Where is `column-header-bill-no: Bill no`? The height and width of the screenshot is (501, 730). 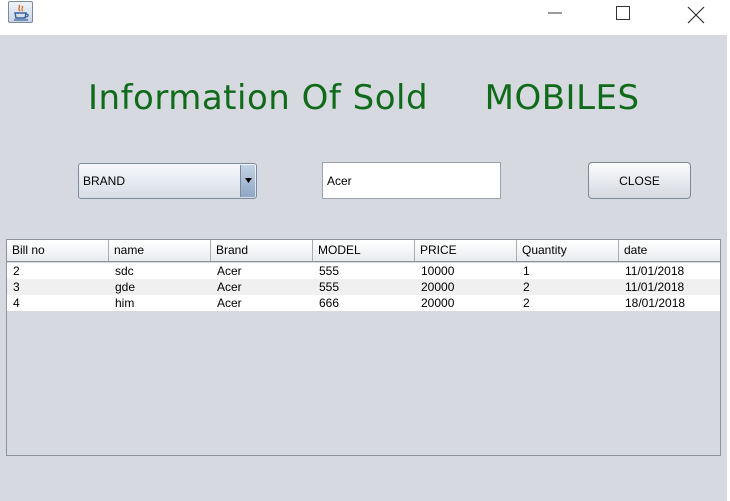 column-header-bill-no: Bill no is located at coordinates (58, 250).